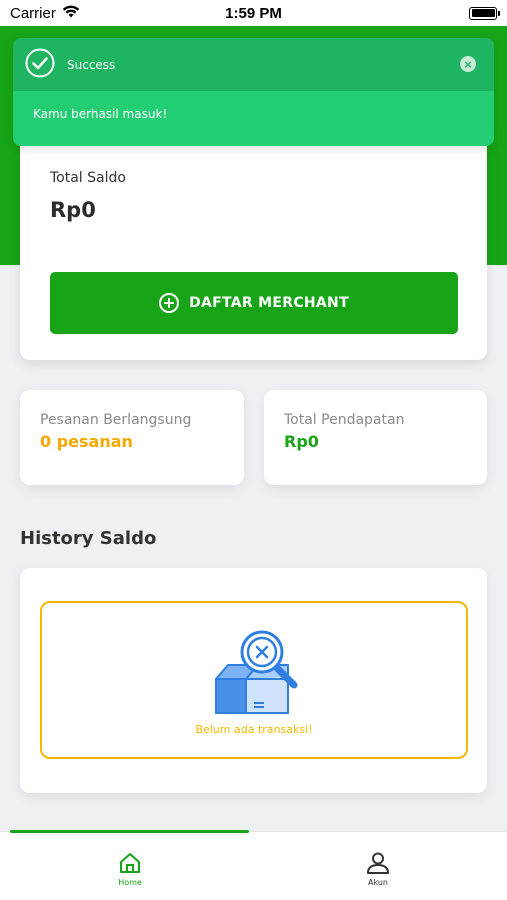 Image resolution: width=507 pixels, height=900 pixels. Describe the element at coordinates (71, 13) in the screenshot. I see `wifi-icon` at that location.